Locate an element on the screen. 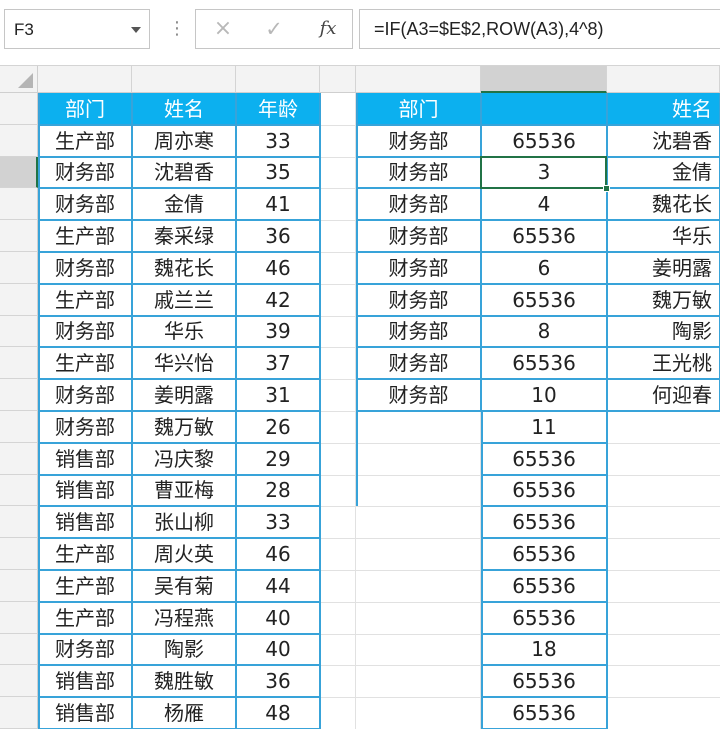 The width and height of the screenshot is (720, 729). formula-input: =IF(A3=$E$2,ROW(A3),4^8) is located at coordinates (539, 29).